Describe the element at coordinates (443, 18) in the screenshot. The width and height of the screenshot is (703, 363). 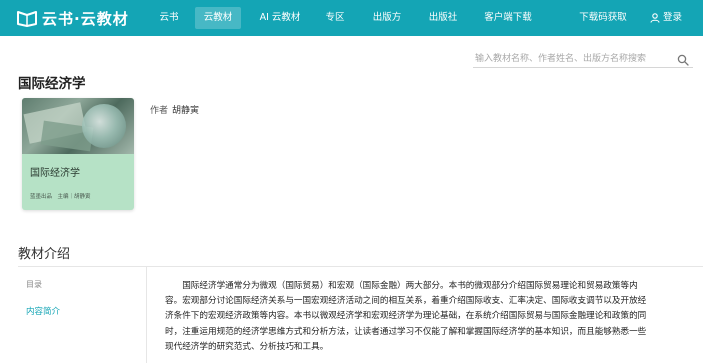
I see `nav-item-publisher: 出版社` at that location.